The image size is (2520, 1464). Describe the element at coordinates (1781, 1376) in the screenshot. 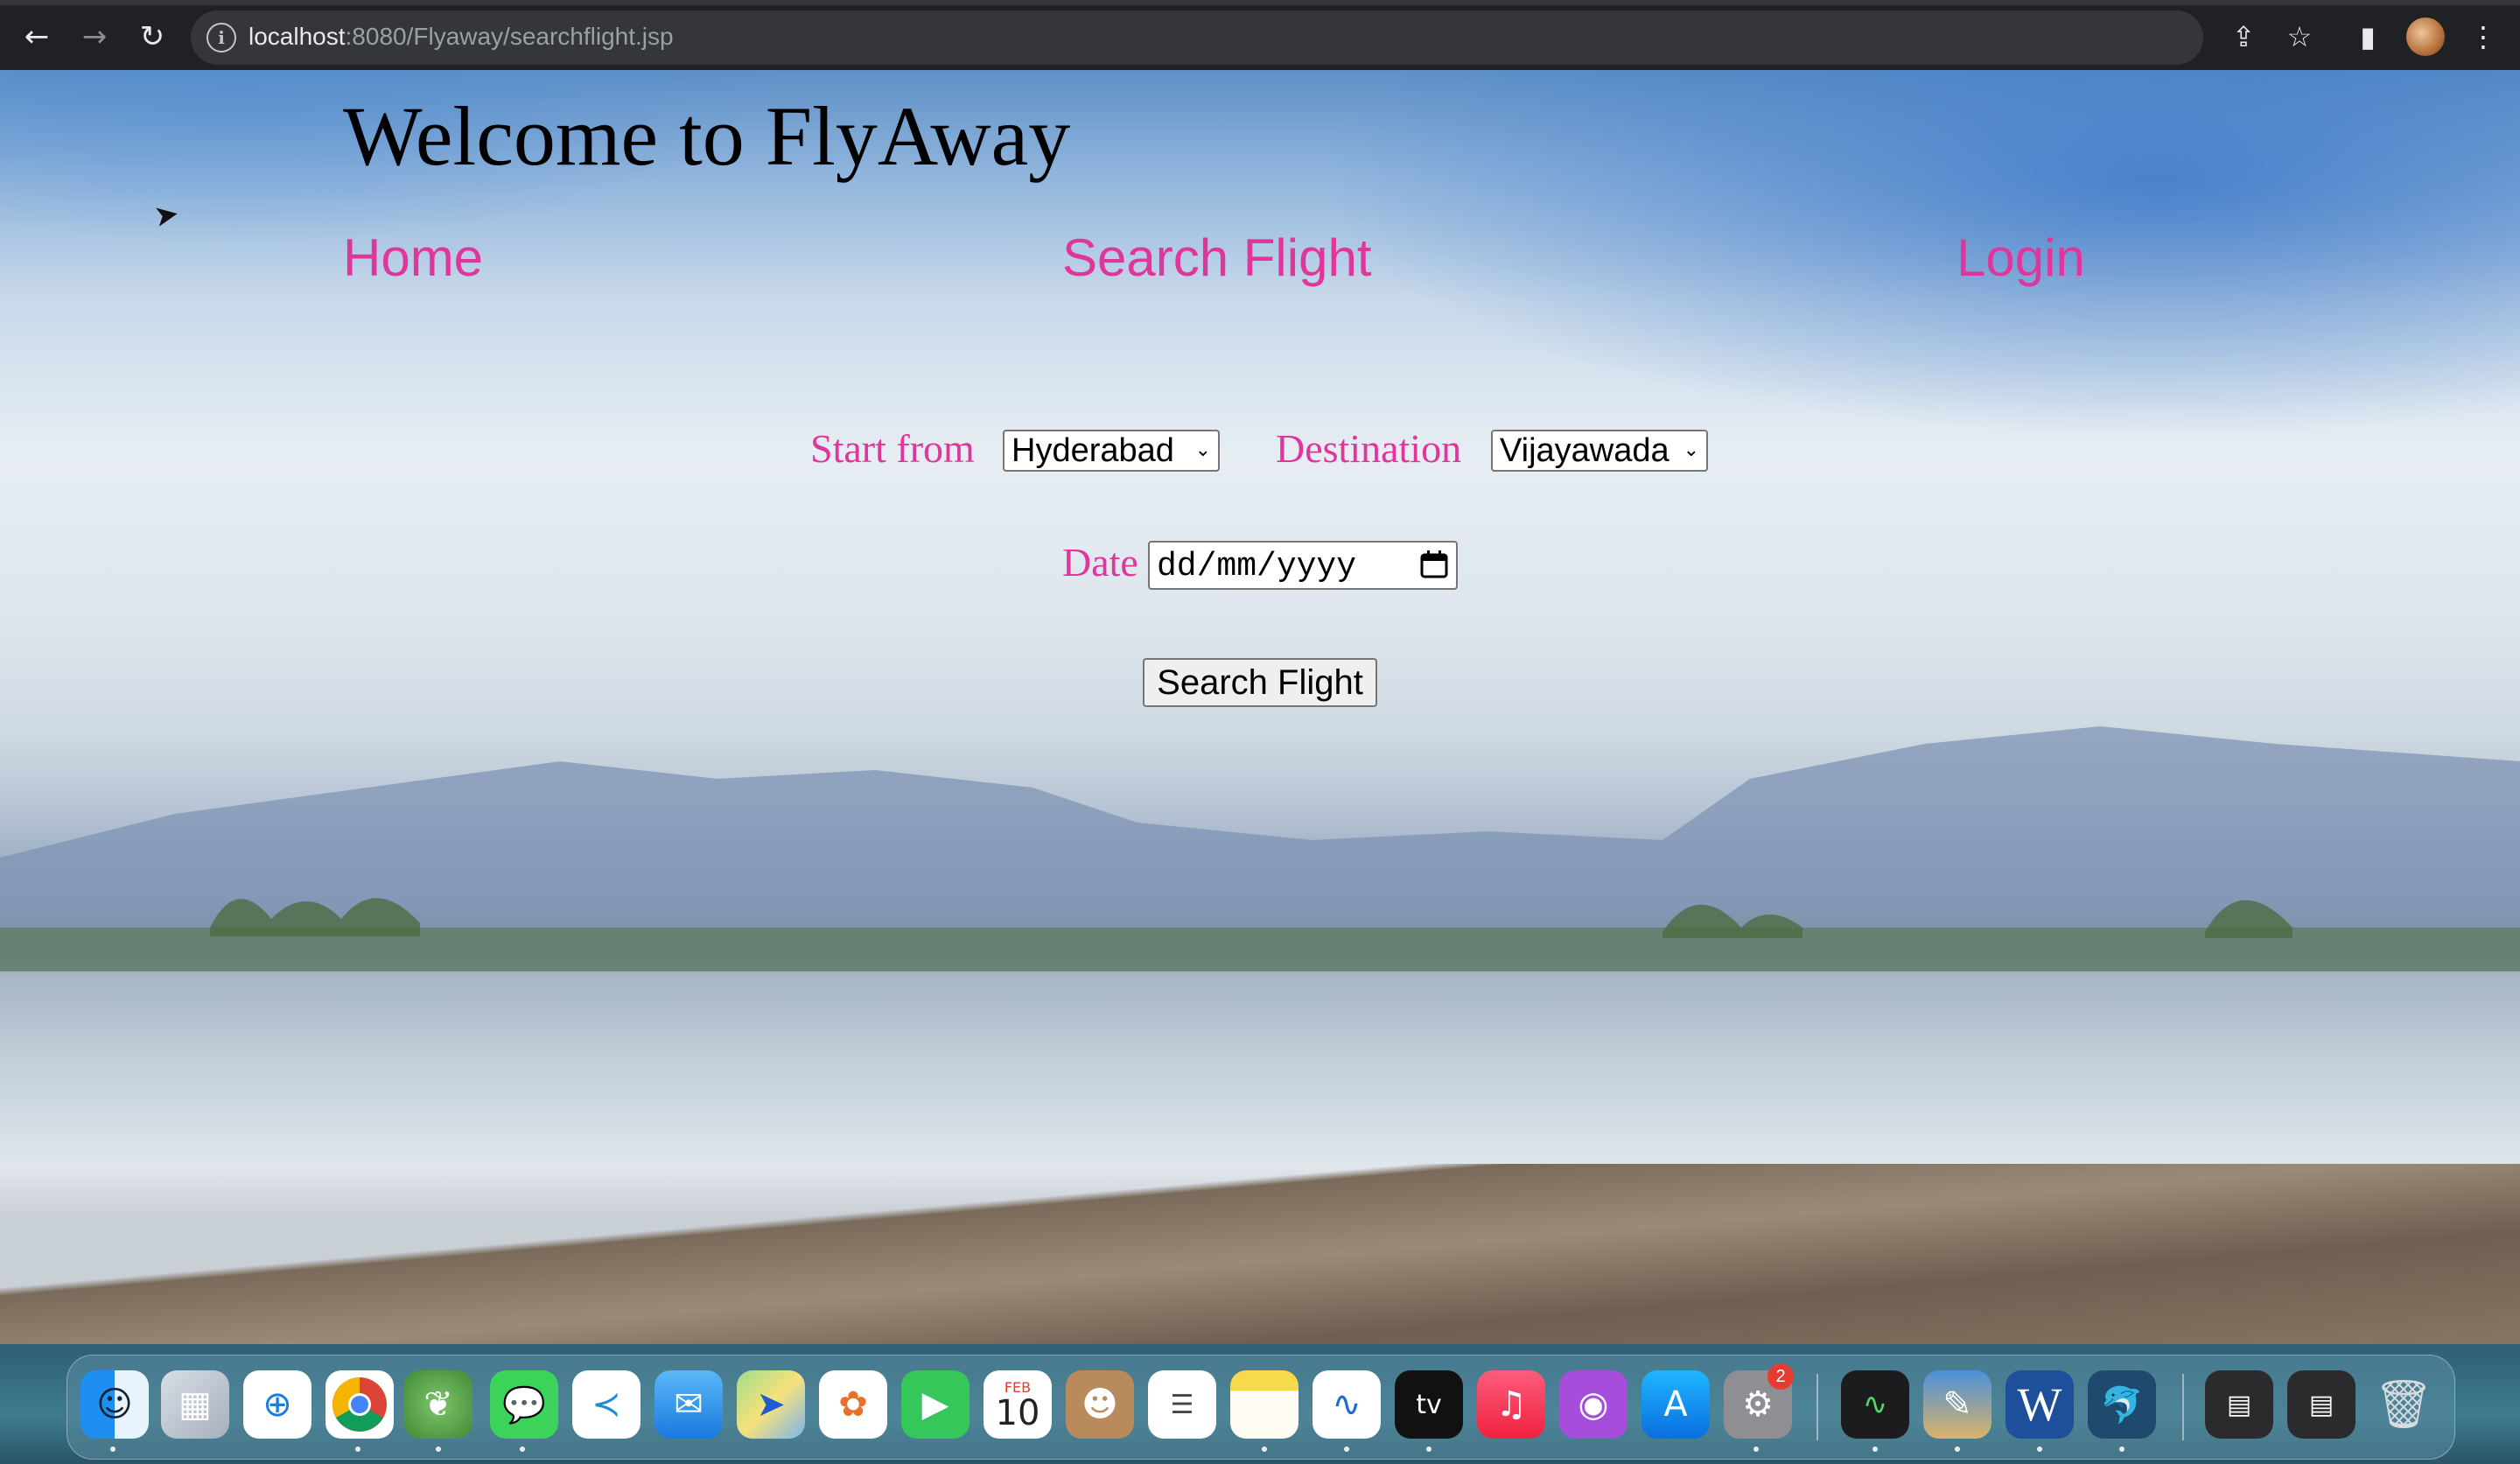

I see `settings-badge: 2` at that location.